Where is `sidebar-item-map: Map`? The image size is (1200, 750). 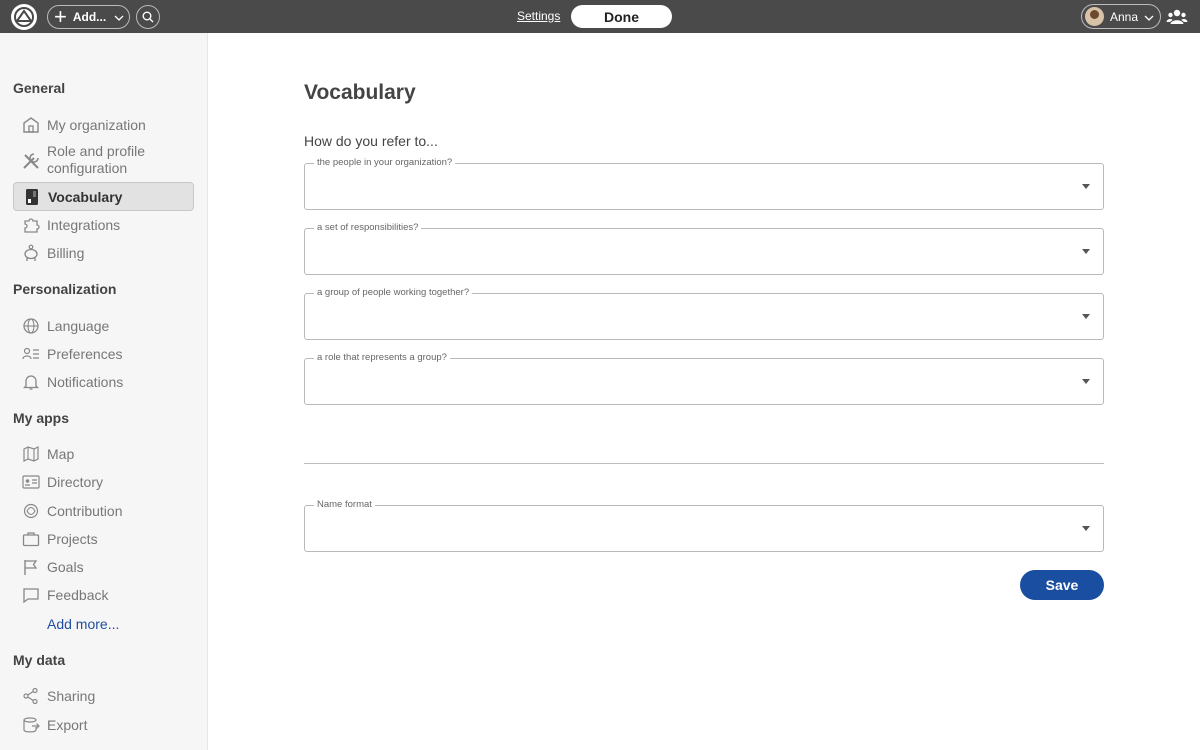 sidebar-item-map: Map is located at coordinates (103, 454).